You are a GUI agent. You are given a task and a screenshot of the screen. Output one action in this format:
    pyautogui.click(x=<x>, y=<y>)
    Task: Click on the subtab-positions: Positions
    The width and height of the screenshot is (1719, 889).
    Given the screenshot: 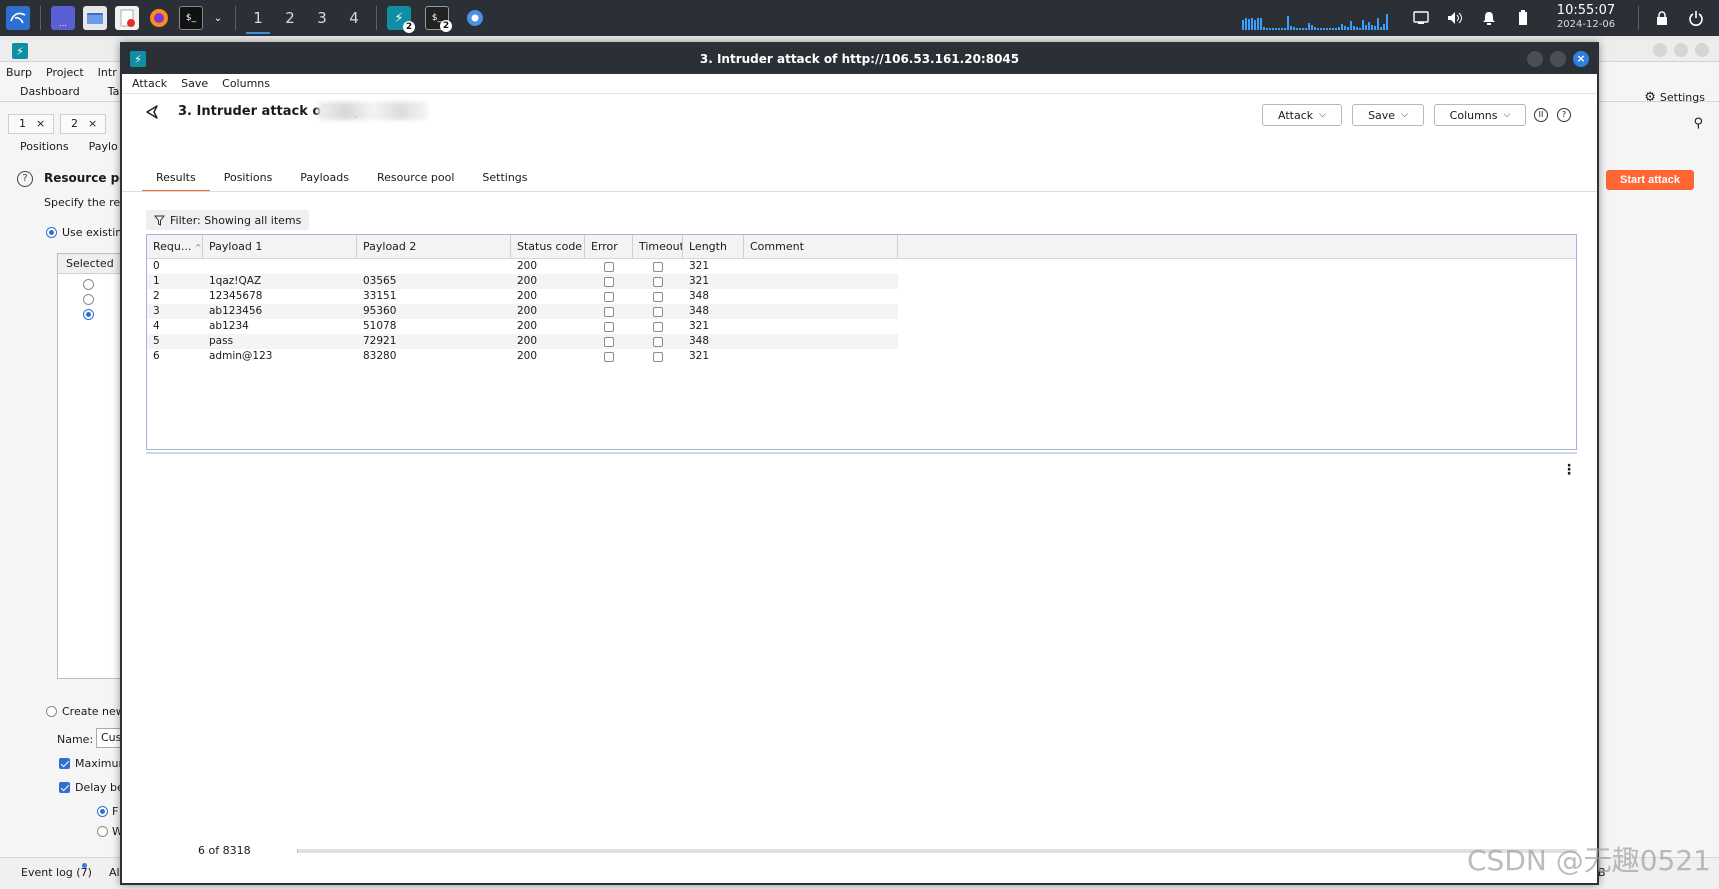 What is the action you would take?
    pyautogui.click(x=44, y=146)
    